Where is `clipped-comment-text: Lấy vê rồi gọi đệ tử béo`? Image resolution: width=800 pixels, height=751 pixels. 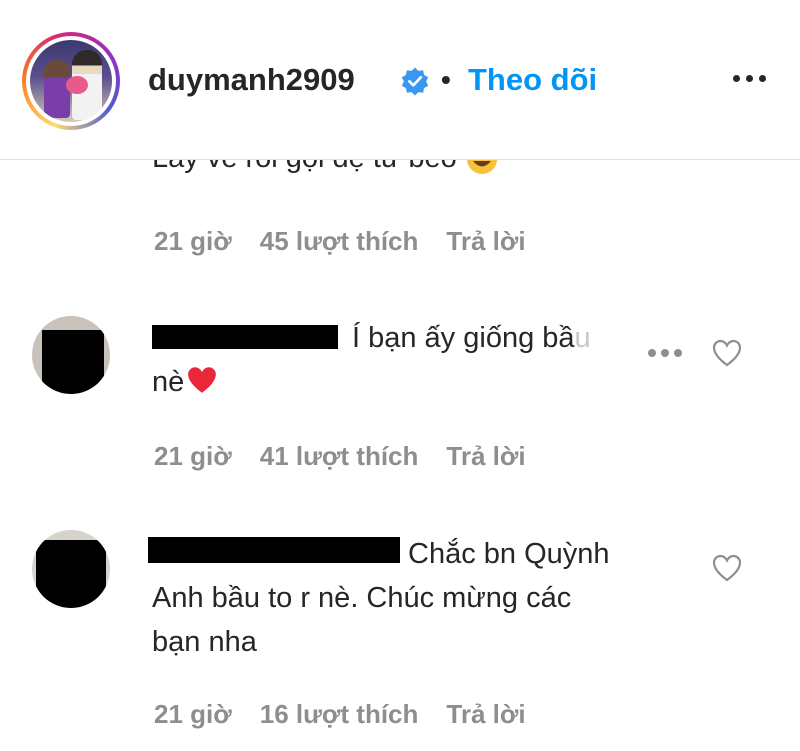
clipped-comment-text: Lấy vê rồi gọi đệ tử béo is located at coordinates (325, 169).